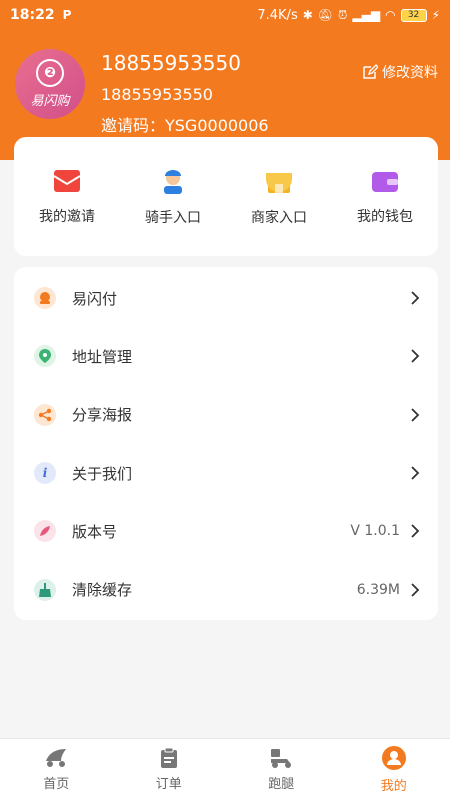 This screenshot has height=800, width=450. I want to click on user-phone: 18855953550, so click(157, 94).